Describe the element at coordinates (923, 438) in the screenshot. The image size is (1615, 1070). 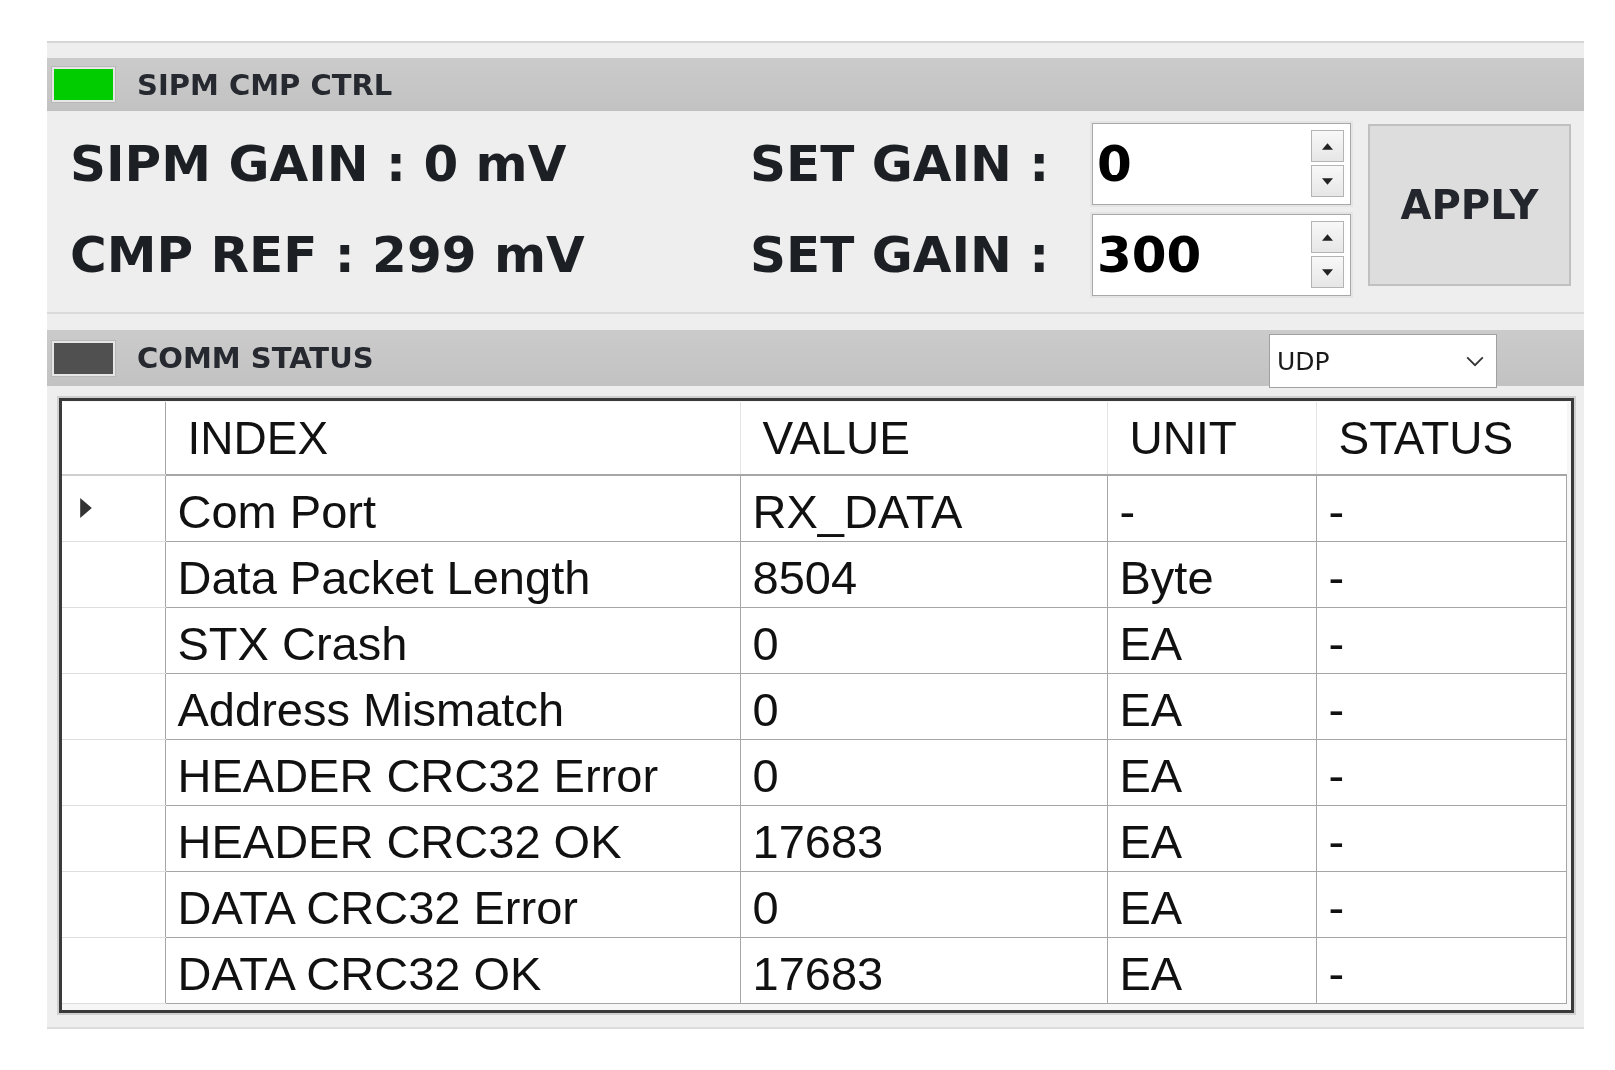
I see `column-header: VALUE` at that location.